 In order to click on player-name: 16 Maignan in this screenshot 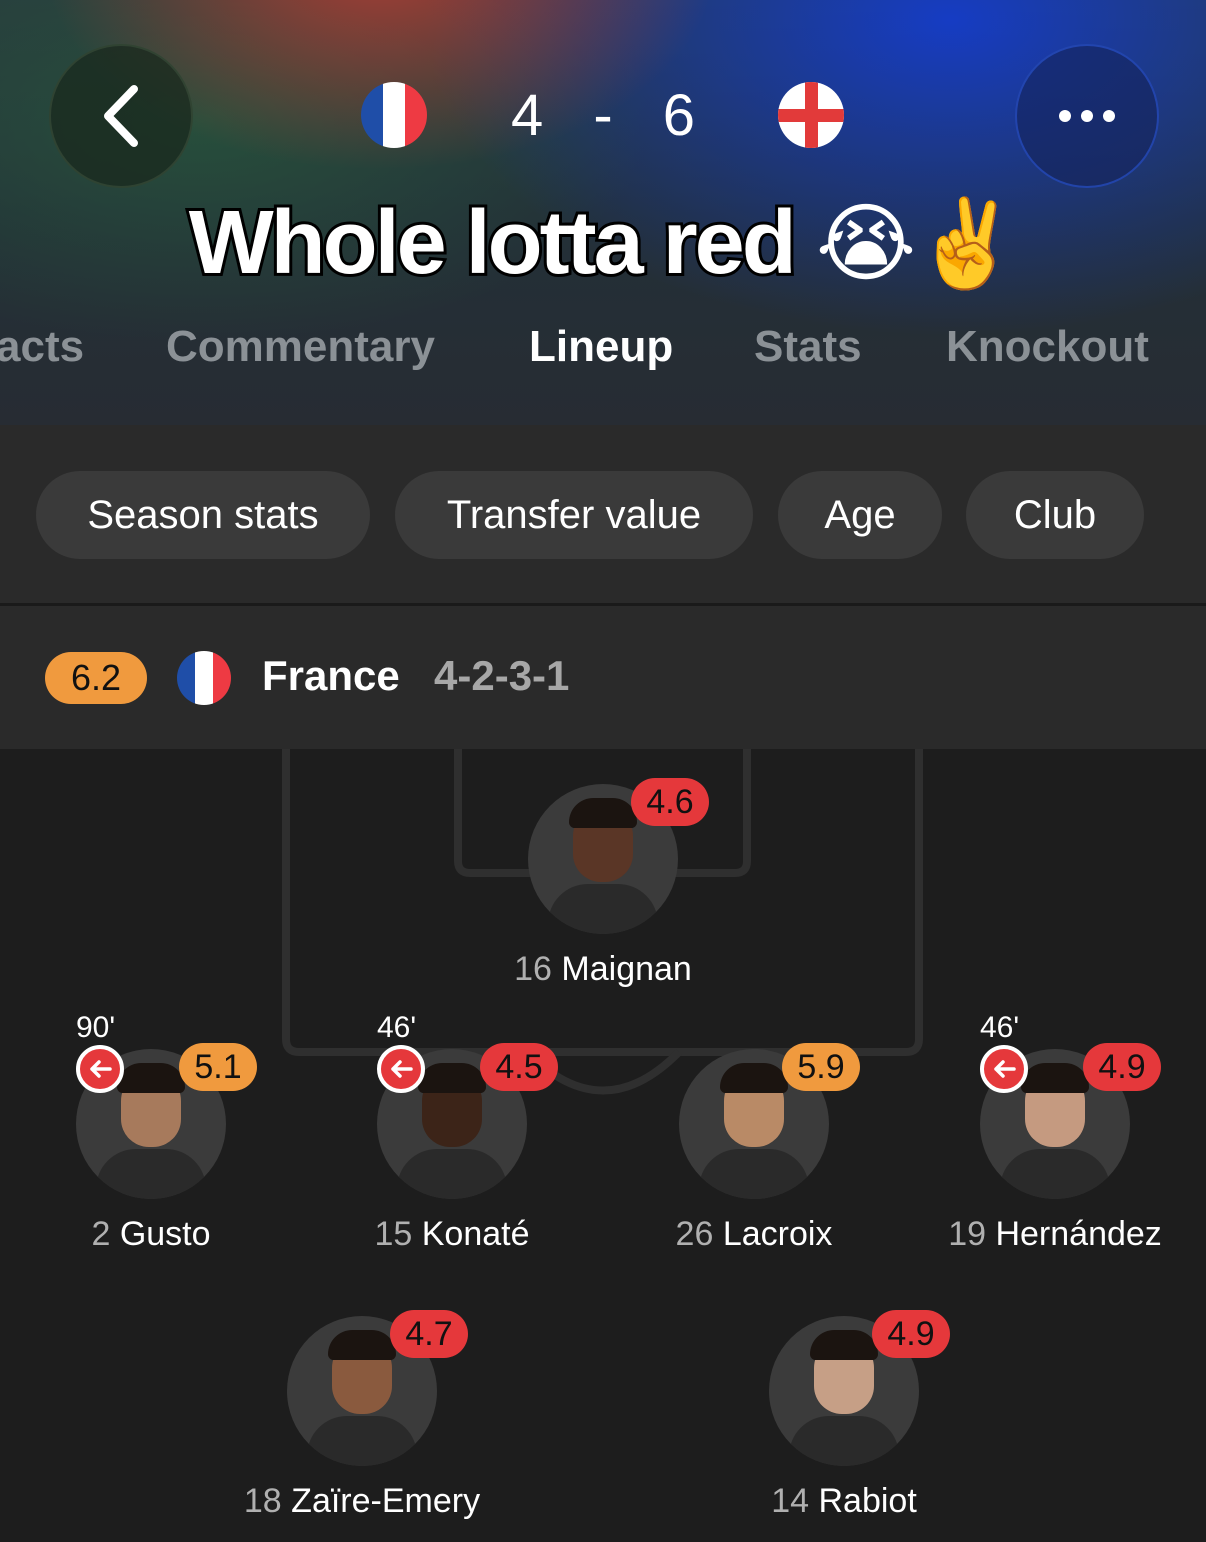, I will do `click(603, 969)`.